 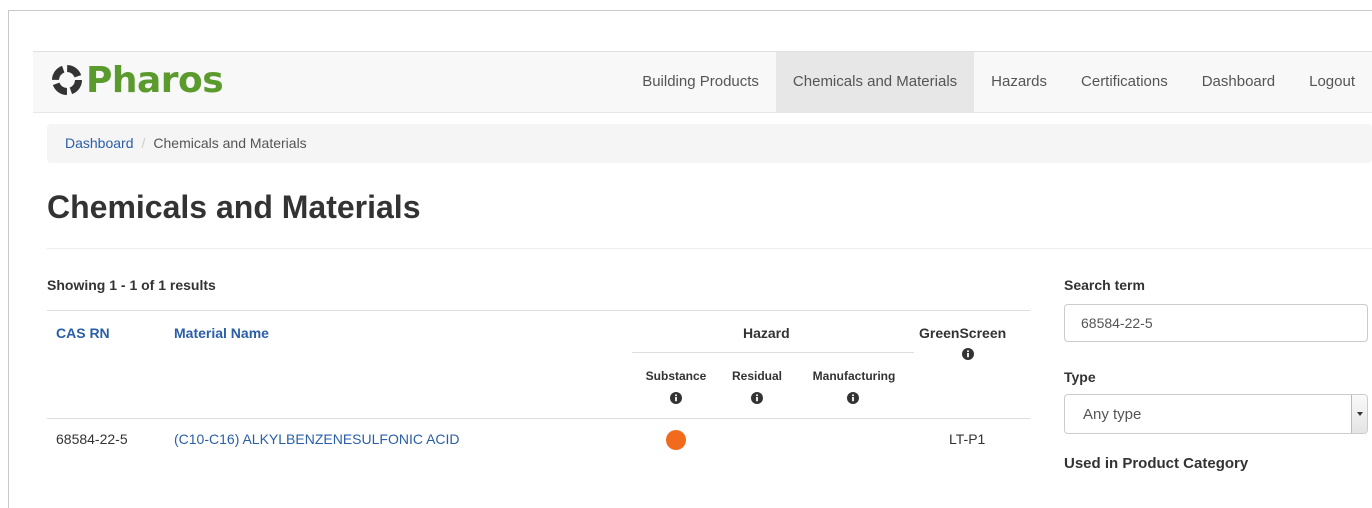 I want to click on page-title: Chemicals and Materials, so click(x=234, y=207).